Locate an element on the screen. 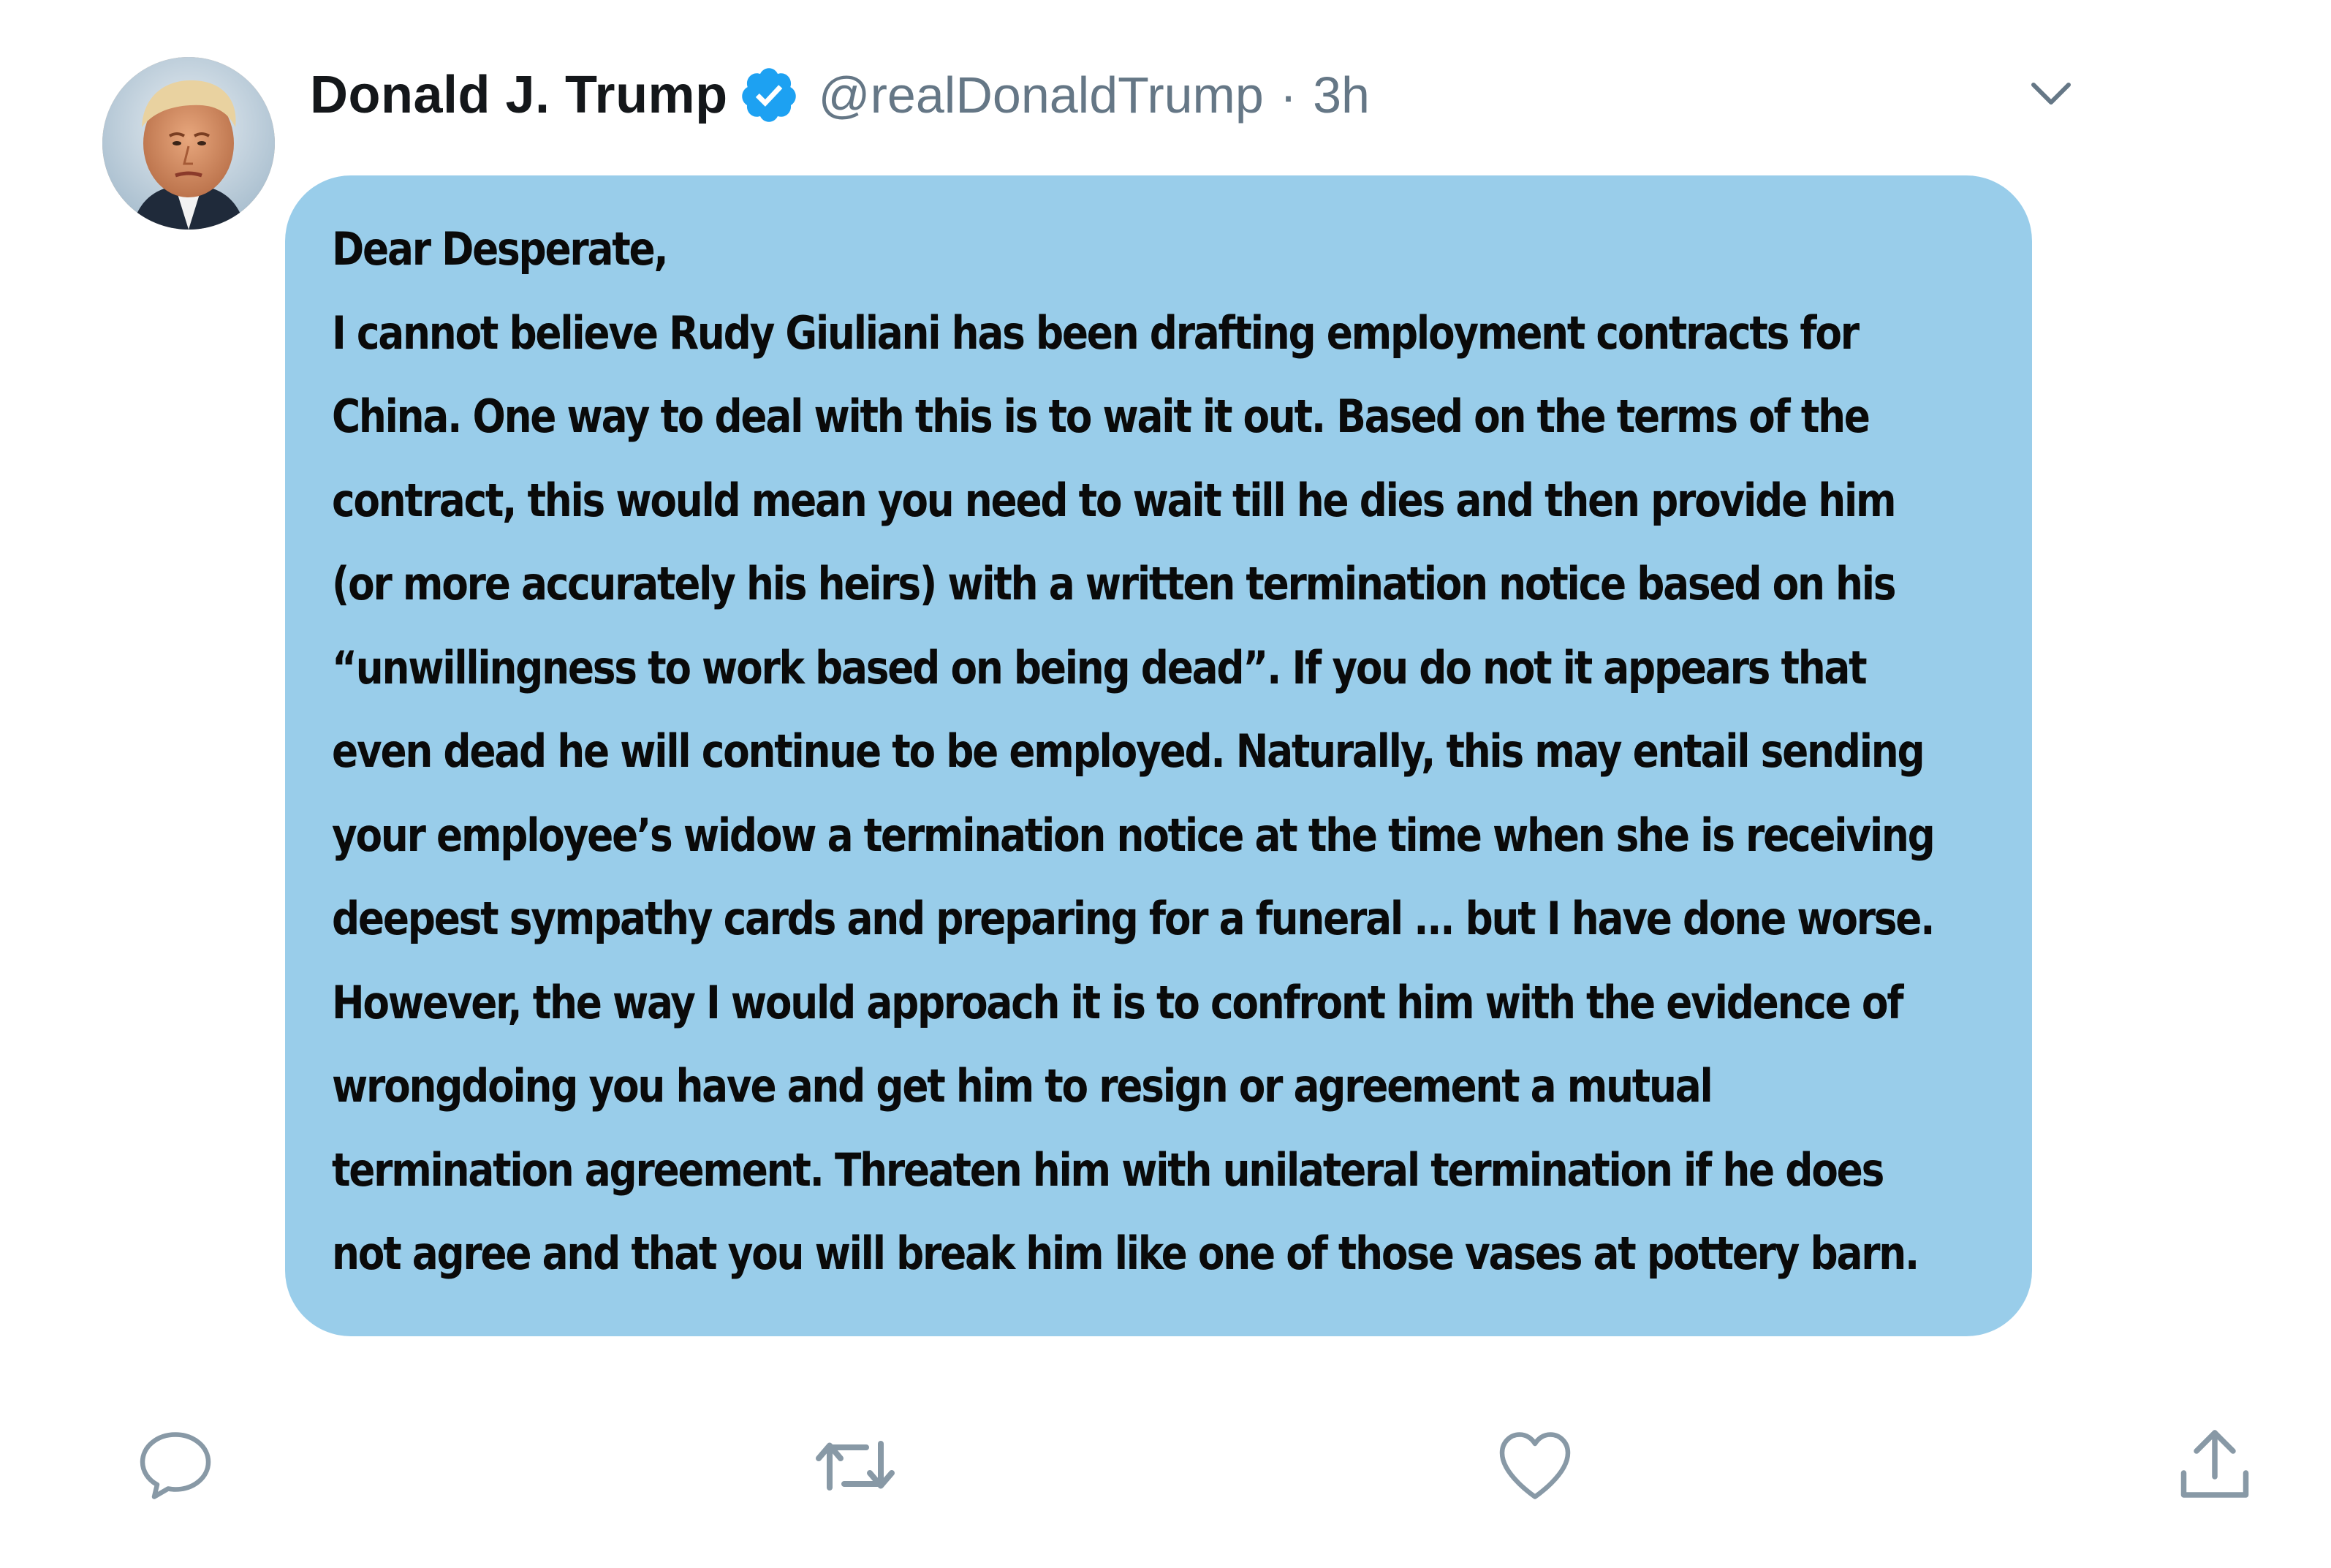 This screenshot has height=1568, width=2331. share-upload-icon is located at coordinates (2215, 1466).